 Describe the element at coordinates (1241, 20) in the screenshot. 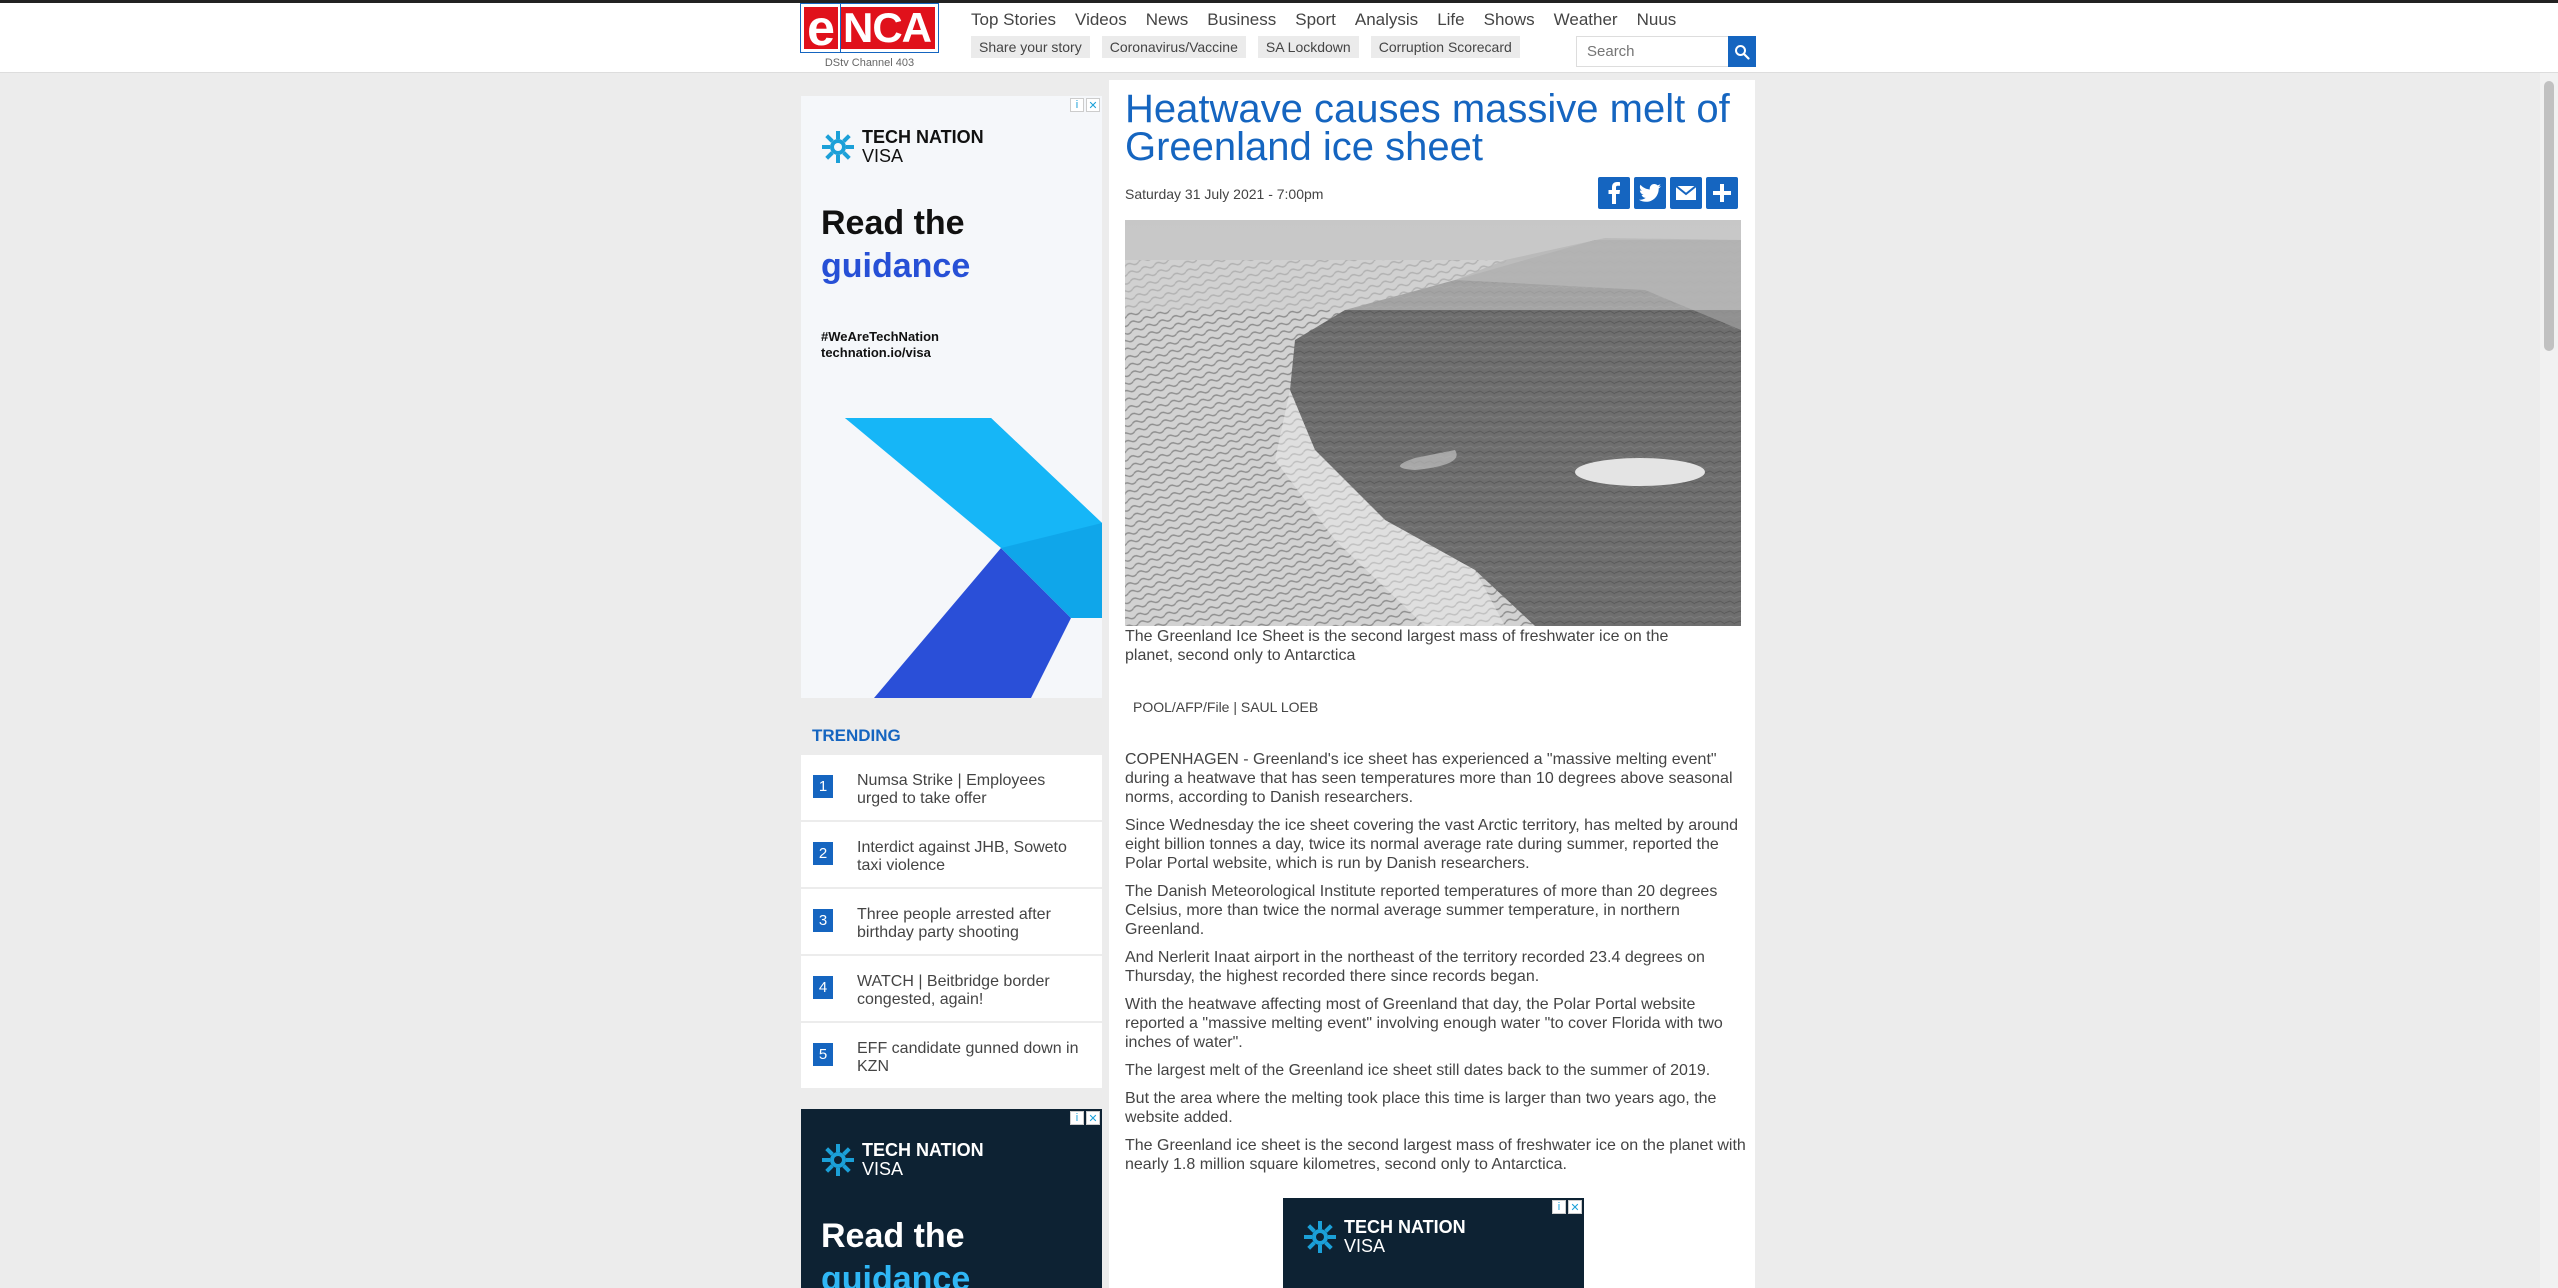

I see `nav-item-business: Business` at that location.